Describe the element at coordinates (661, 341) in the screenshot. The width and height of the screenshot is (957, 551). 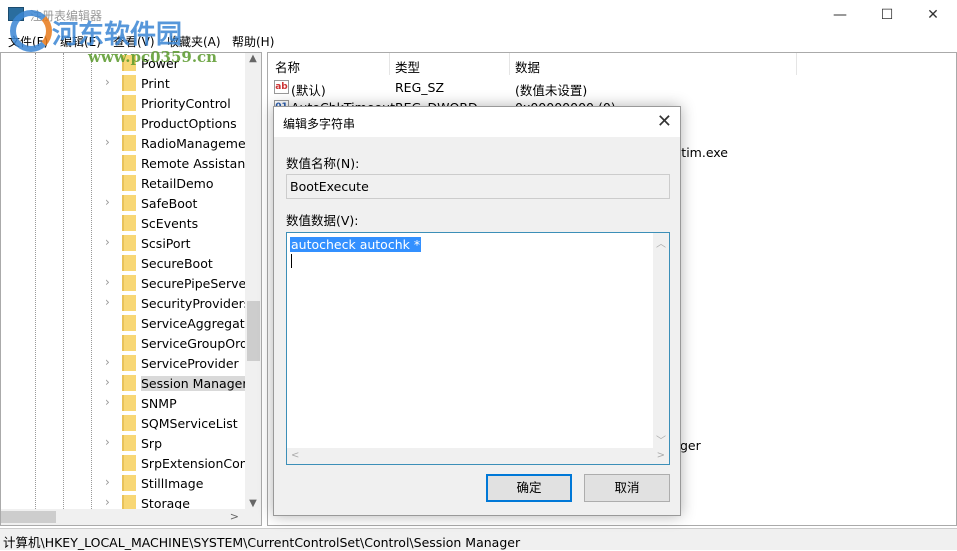
I see `textarea-vertical-scrollbar: ︿ ﹀` at that location.